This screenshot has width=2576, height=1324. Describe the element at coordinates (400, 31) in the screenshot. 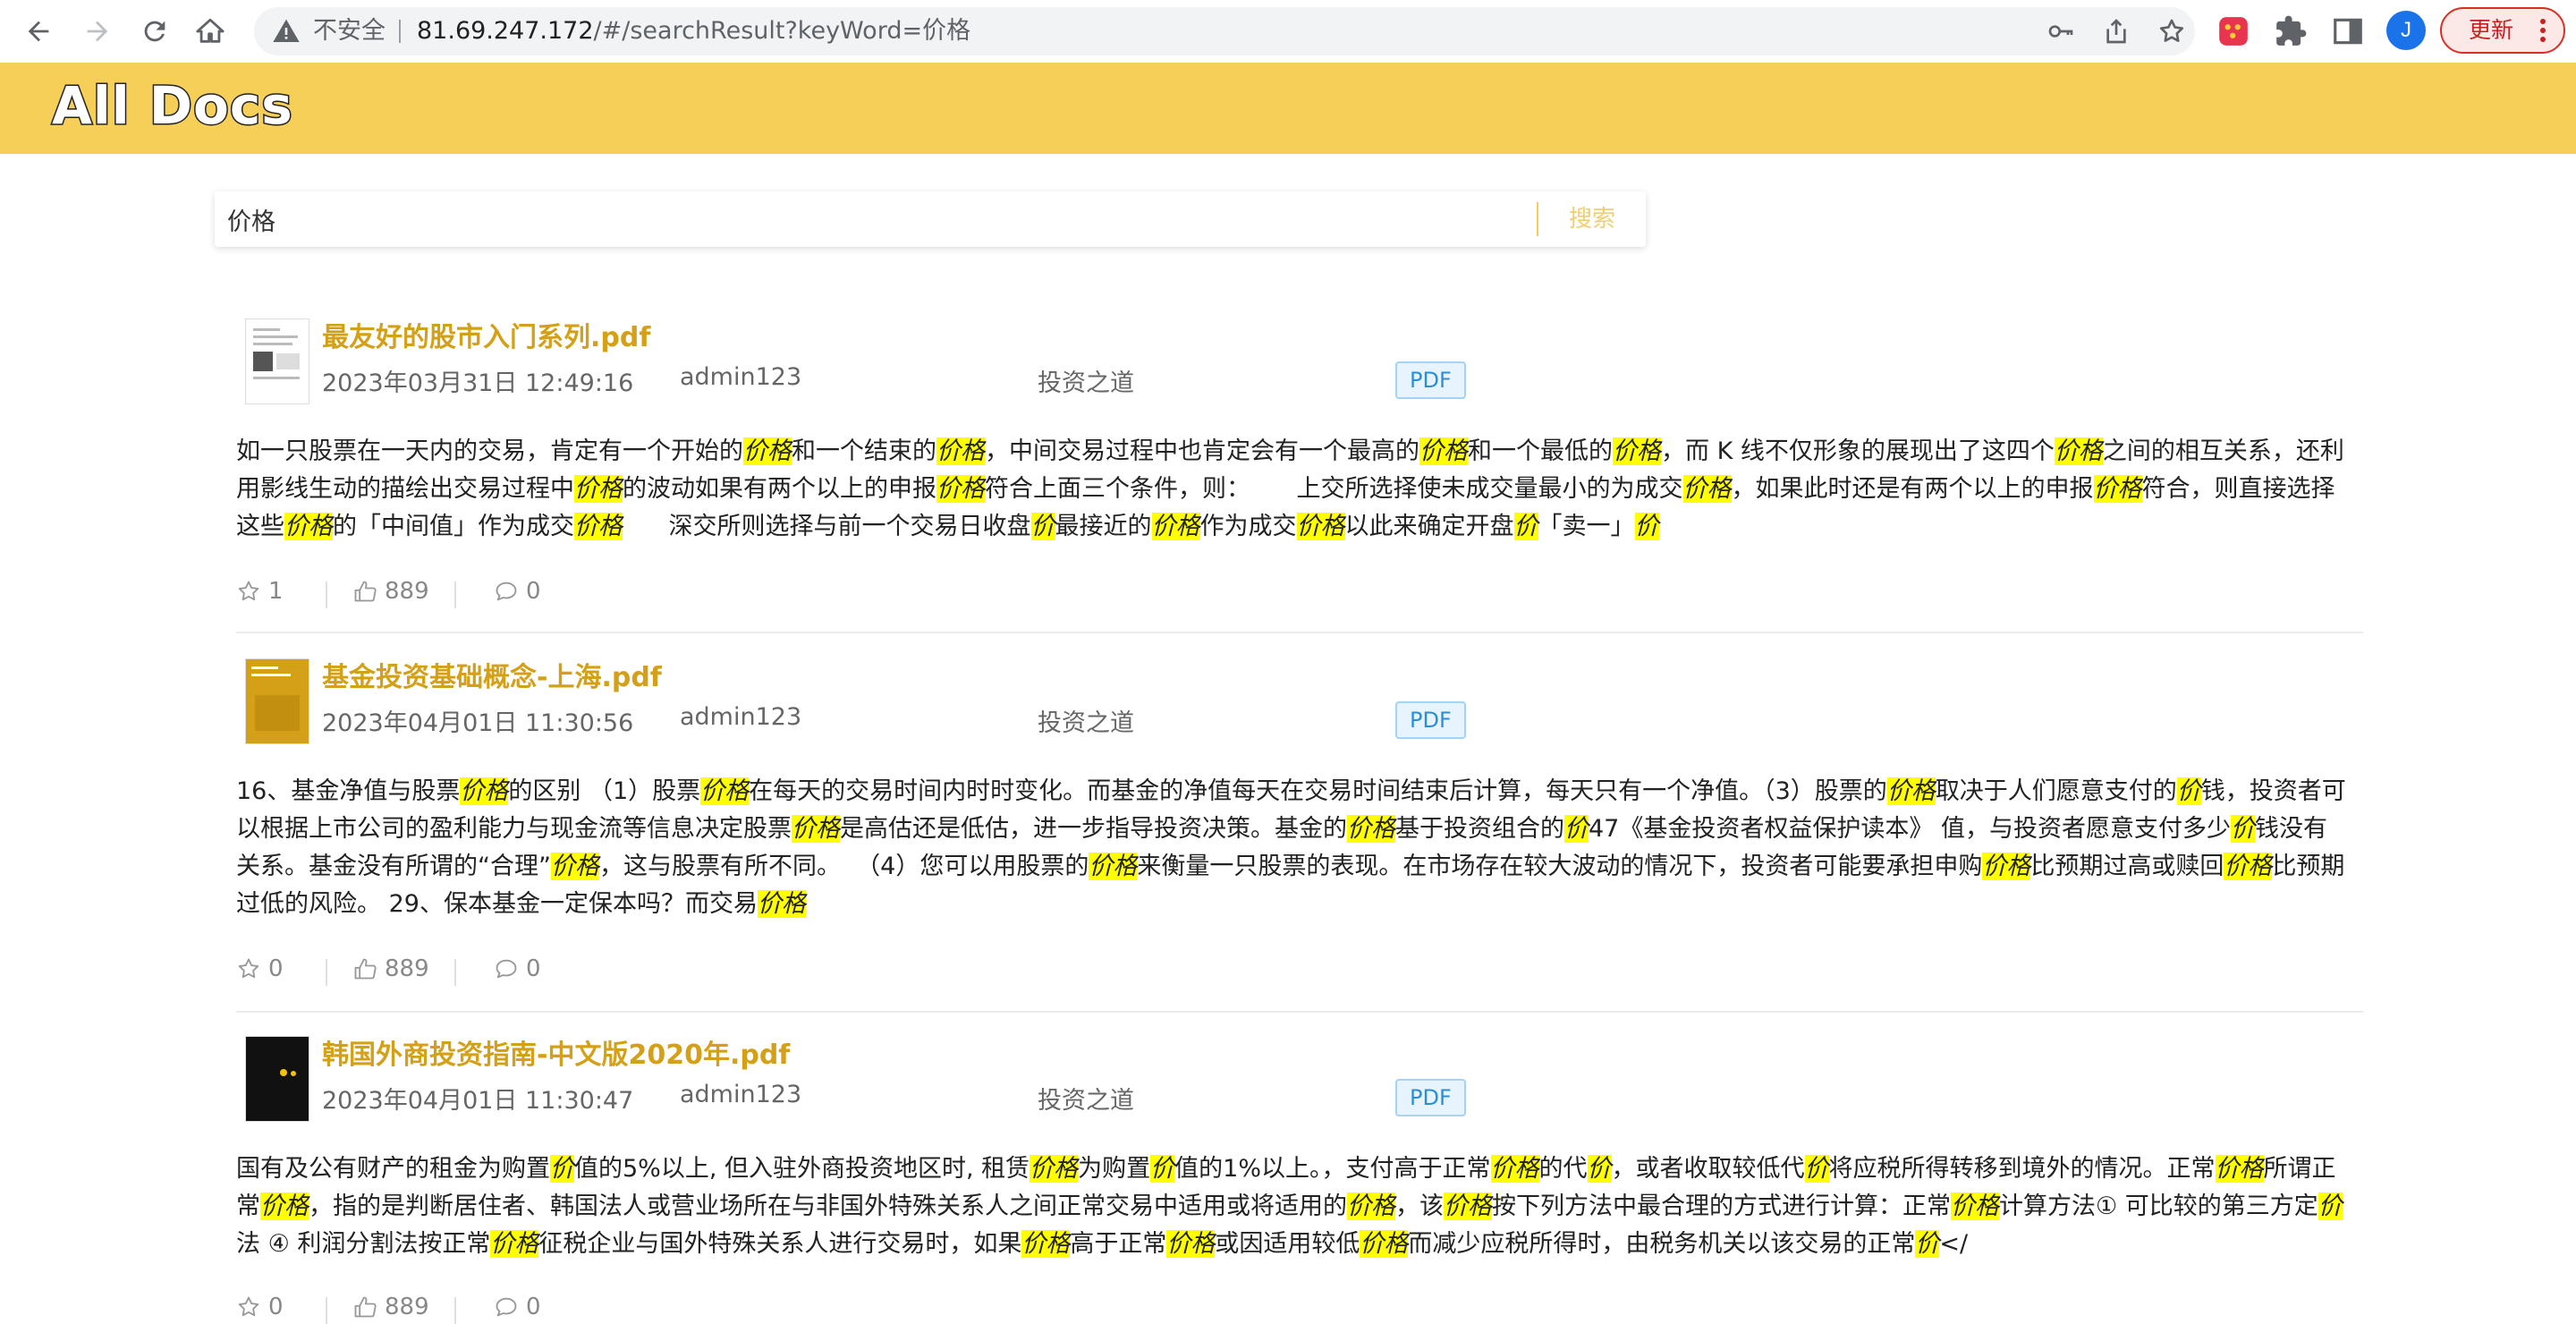

I see `address-divider` at that location.